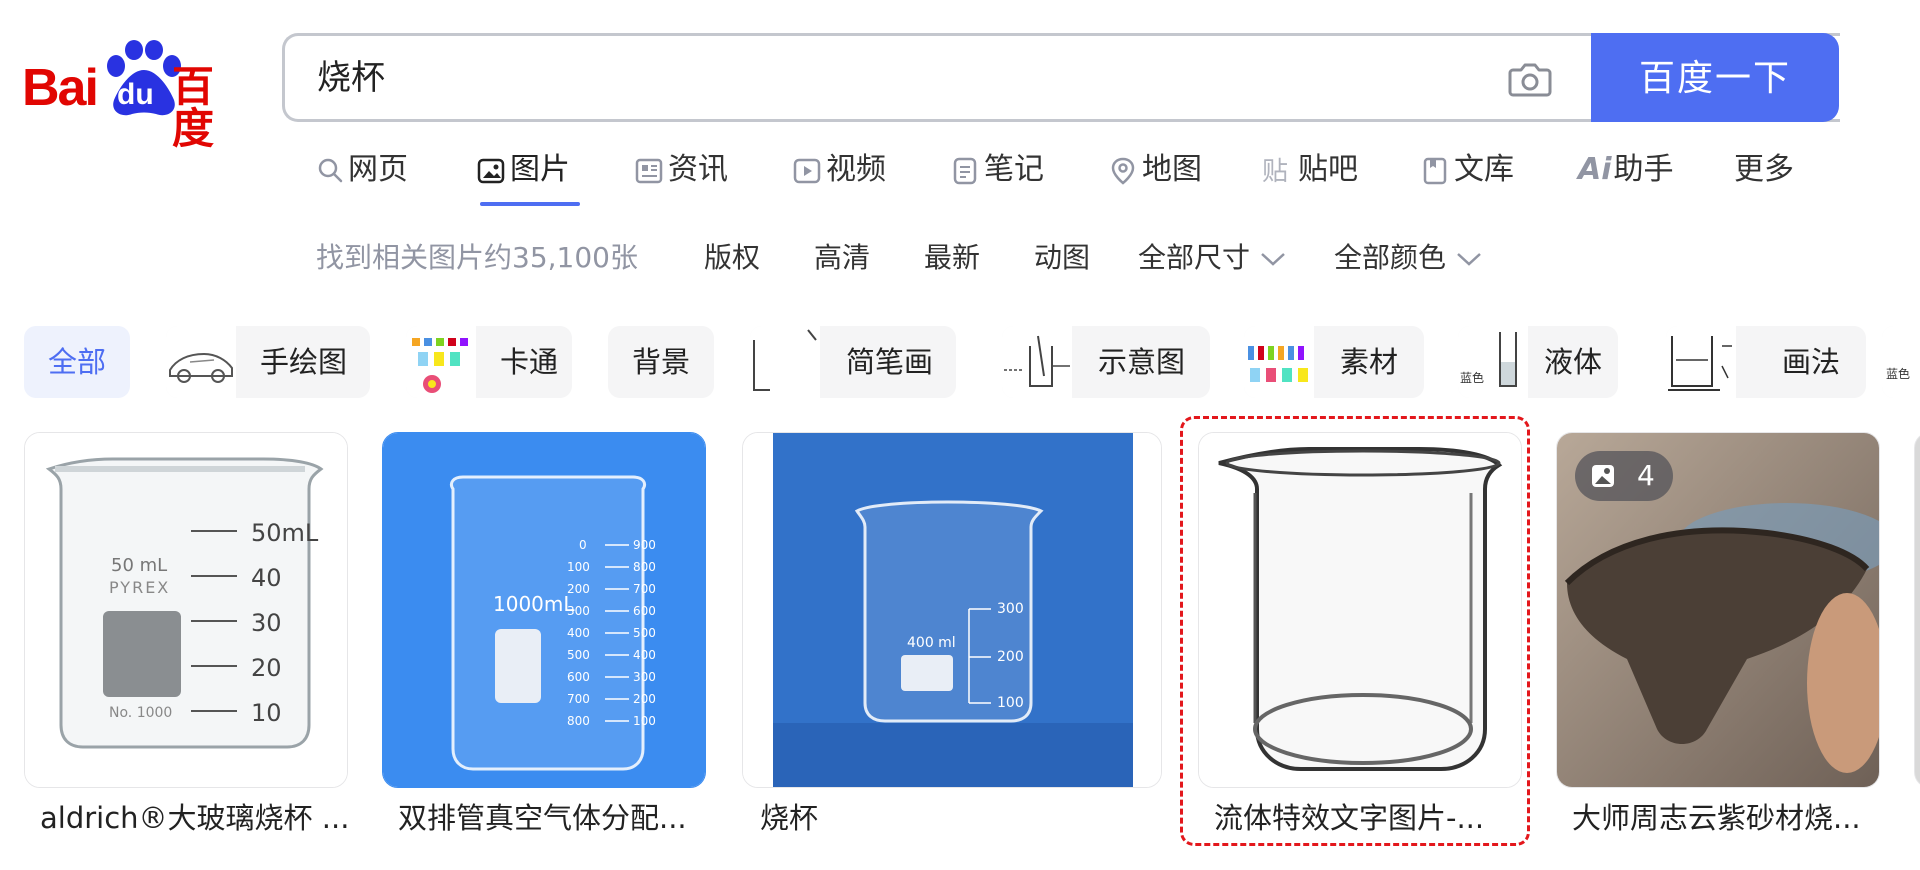  What do you see at coordinates (139, 565) in the screenshot?
I see `svg-text: 50 mL` at bounding box center [139, 565].